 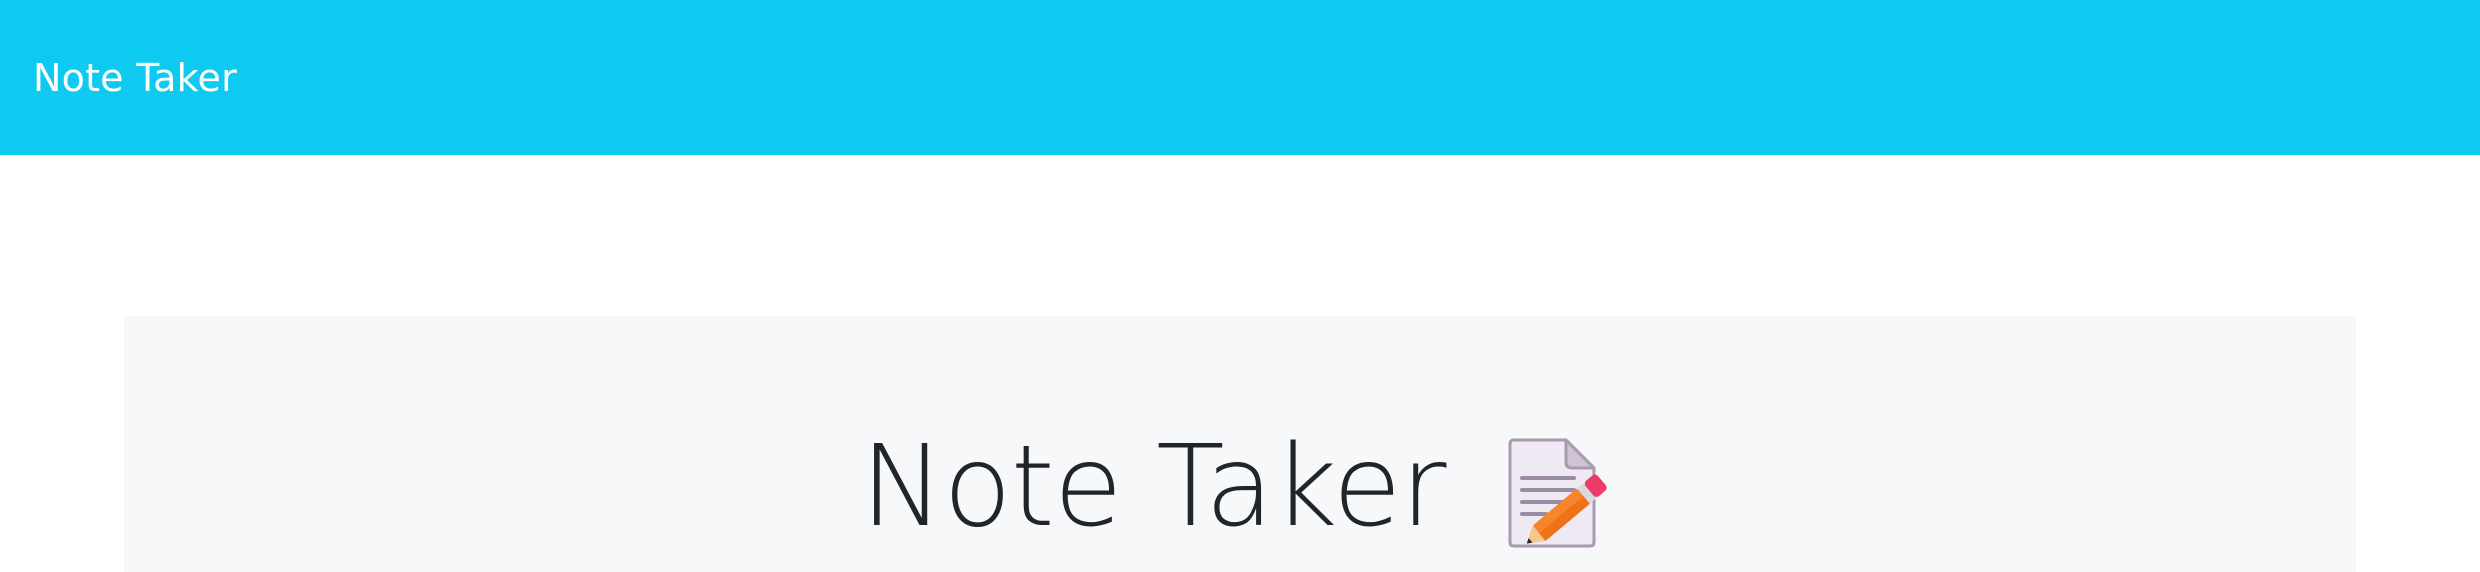 I want to click on memo-pencil-icon, so click(x=1561, y=493).